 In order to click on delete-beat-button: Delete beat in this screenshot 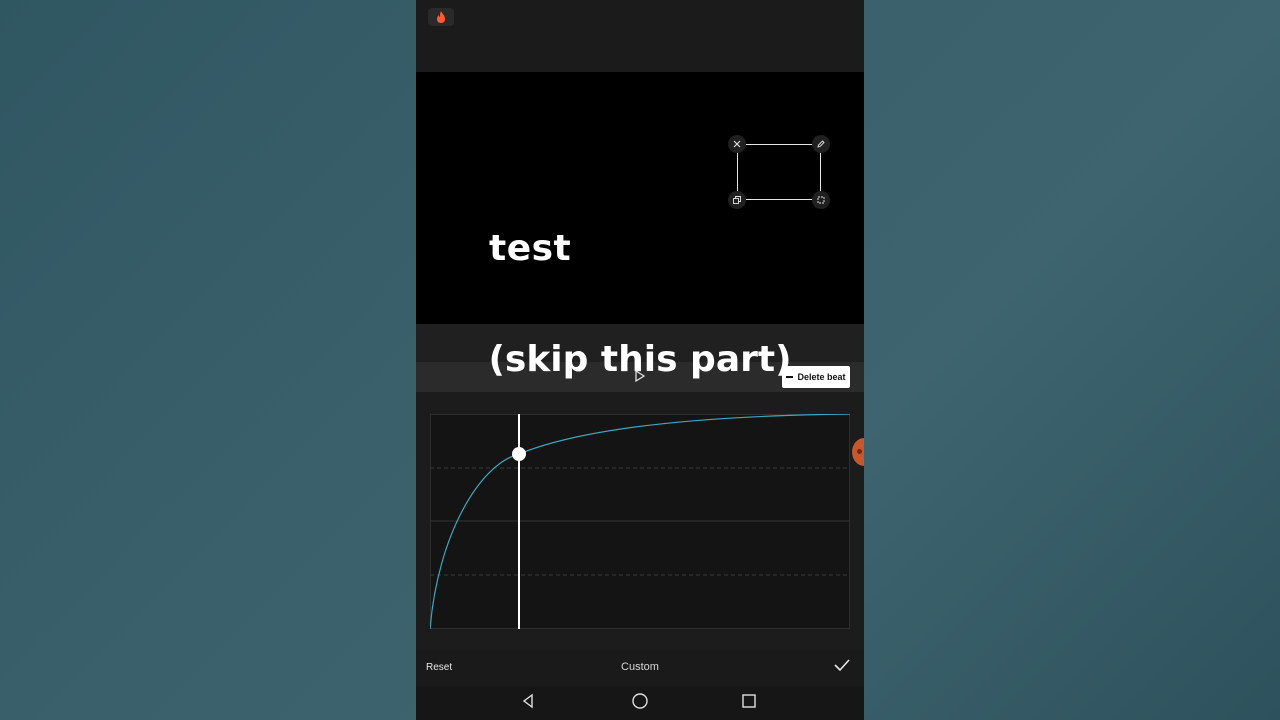, I will do `click(816, 377)`.